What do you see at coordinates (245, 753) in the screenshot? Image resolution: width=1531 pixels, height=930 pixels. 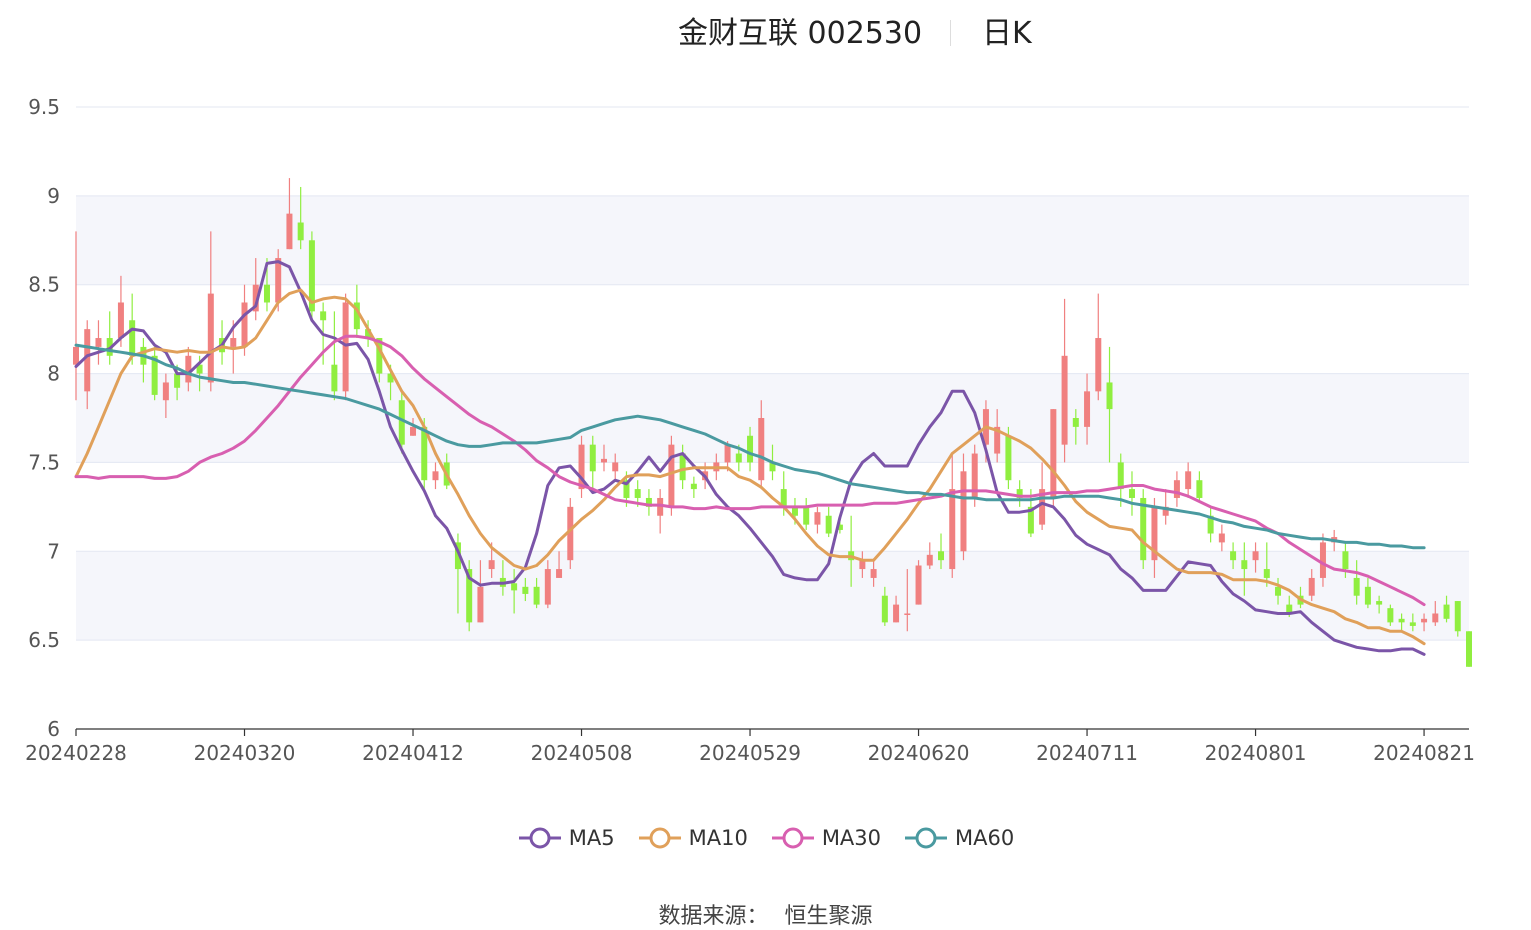 I see `x-tick-label: 20240320` at bounding box center [245, 753].